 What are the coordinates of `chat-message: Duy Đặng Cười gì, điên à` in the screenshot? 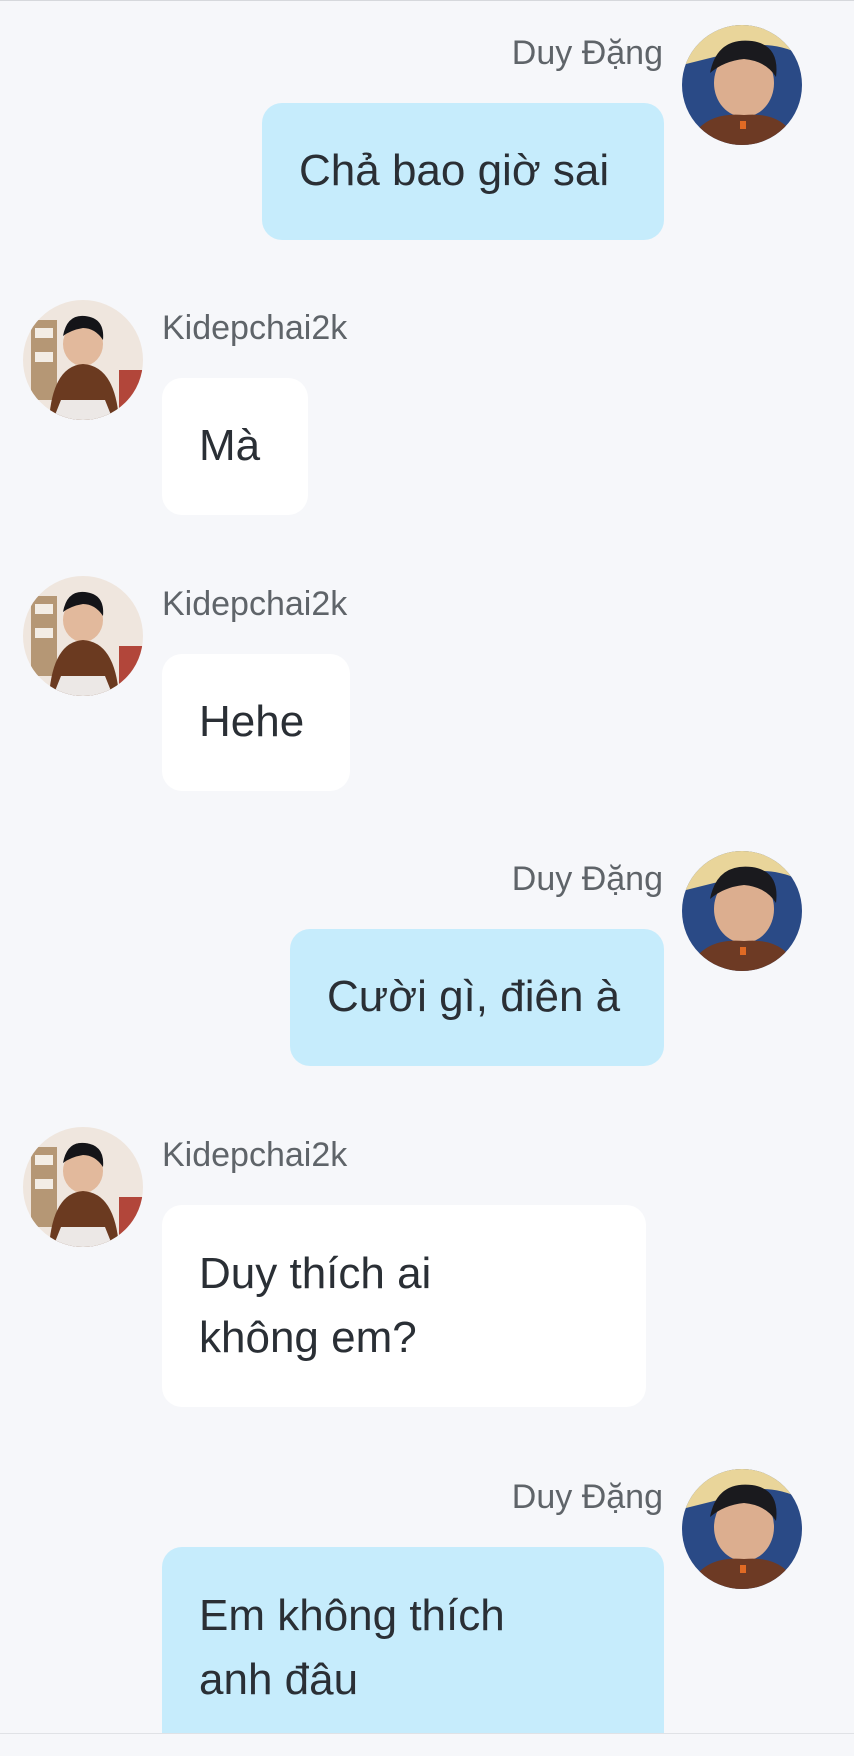 It's located at (427, 961).